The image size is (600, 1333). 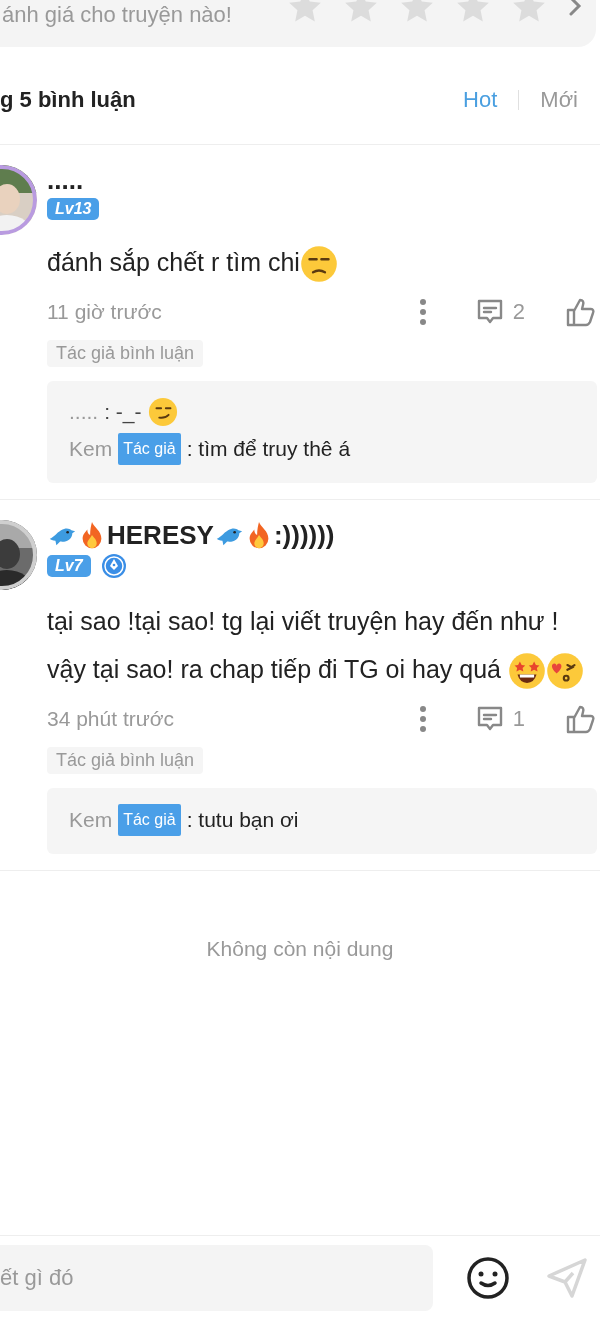 I want to click on sort-tab: Mới, so click(x=559, y=99).